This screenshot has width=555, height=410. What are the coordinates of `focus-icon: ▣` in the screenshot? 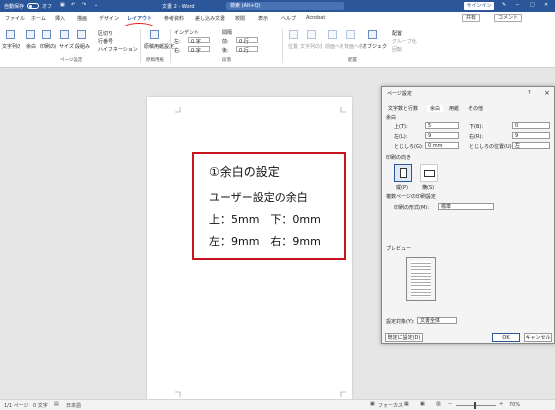 It's located at (372, 404).